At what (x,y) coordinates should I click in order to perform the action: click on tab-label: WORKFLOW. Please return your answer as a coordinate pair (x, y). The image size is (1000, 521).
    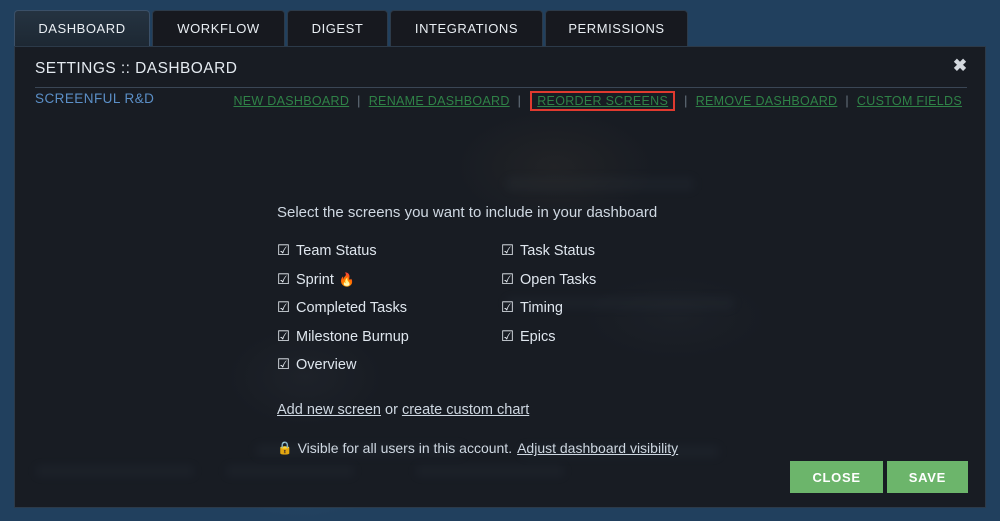
    Looking at the image, I should click on (218, 28).